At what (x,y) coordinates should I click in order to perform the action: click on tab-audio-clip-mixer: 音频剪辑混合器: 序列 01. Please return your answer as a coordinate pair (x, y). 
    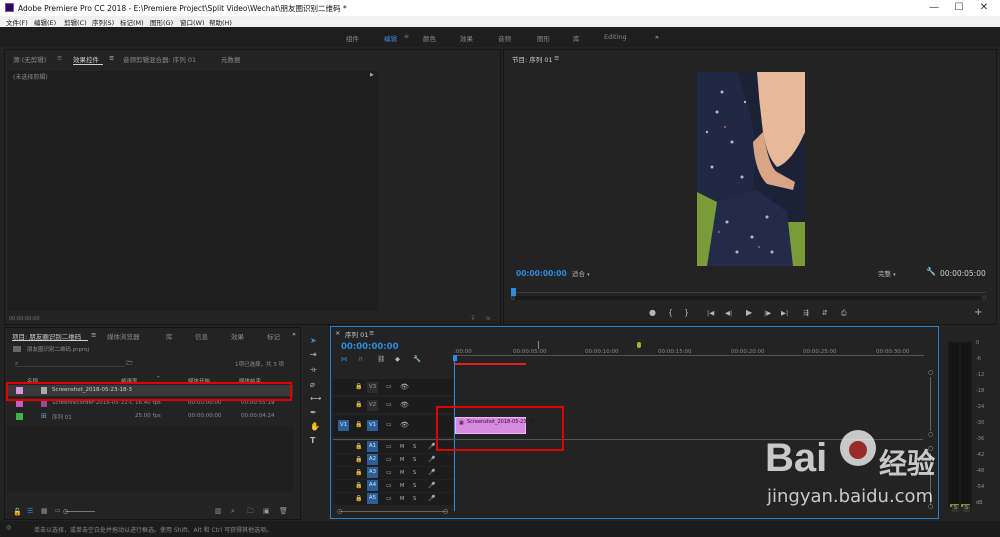
    Looking at the image, I should click on (159, 59).